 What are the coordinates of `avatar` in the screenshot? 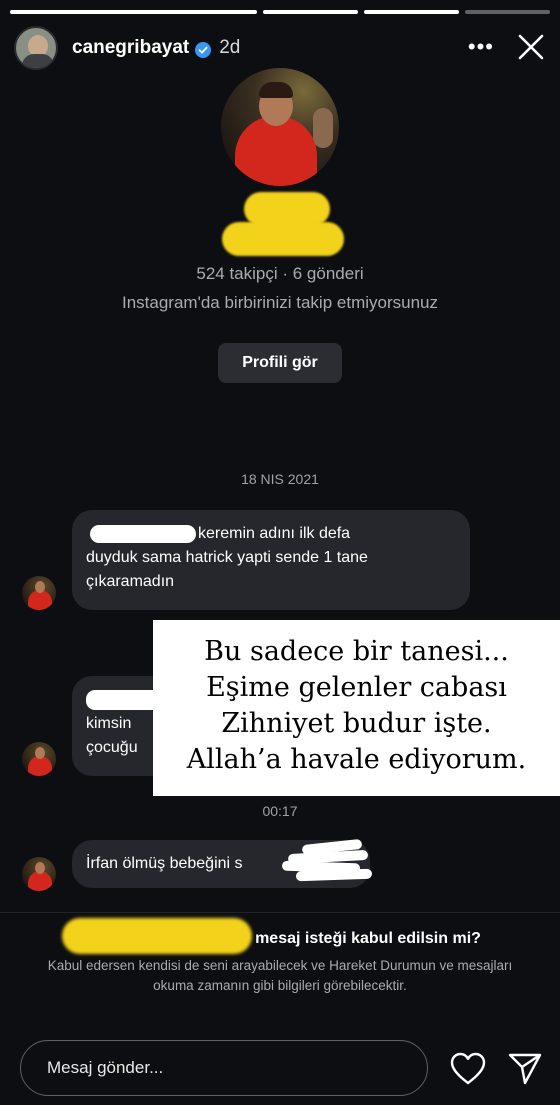 It's located at (36, 48).